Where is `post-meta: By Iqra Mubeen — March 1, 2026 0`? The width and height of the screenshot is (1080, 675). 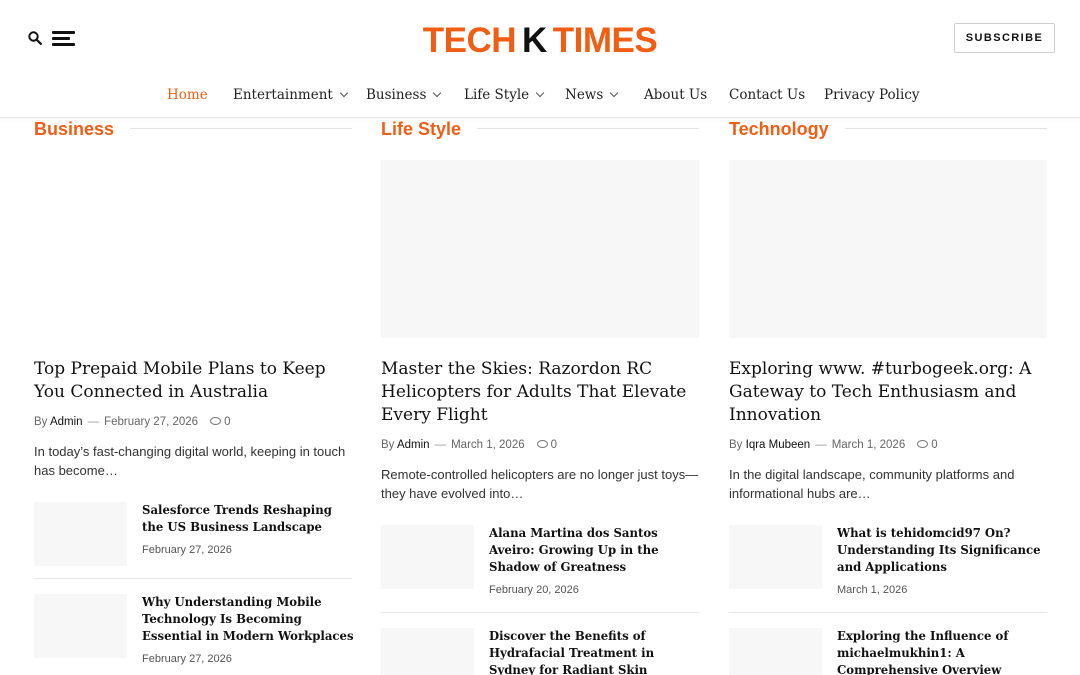
post-meta: By Iqra Mubeen — March 1, 2026 0 is located at coordinates (833, 445).